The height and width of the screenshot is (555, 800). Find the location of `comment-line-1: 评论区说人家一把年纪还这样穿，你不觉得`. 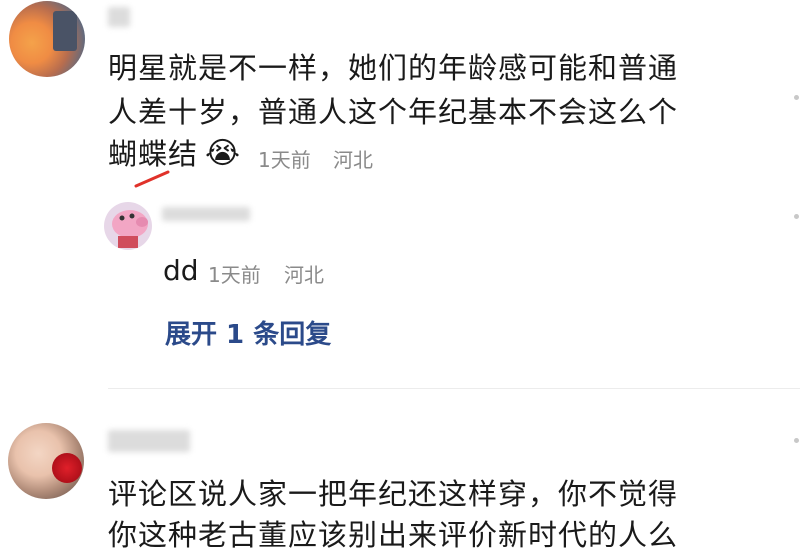

comment-line-1: 评论区说人家一把年纪还这样穿，你不觉得 is located at coordinates (393, 494).